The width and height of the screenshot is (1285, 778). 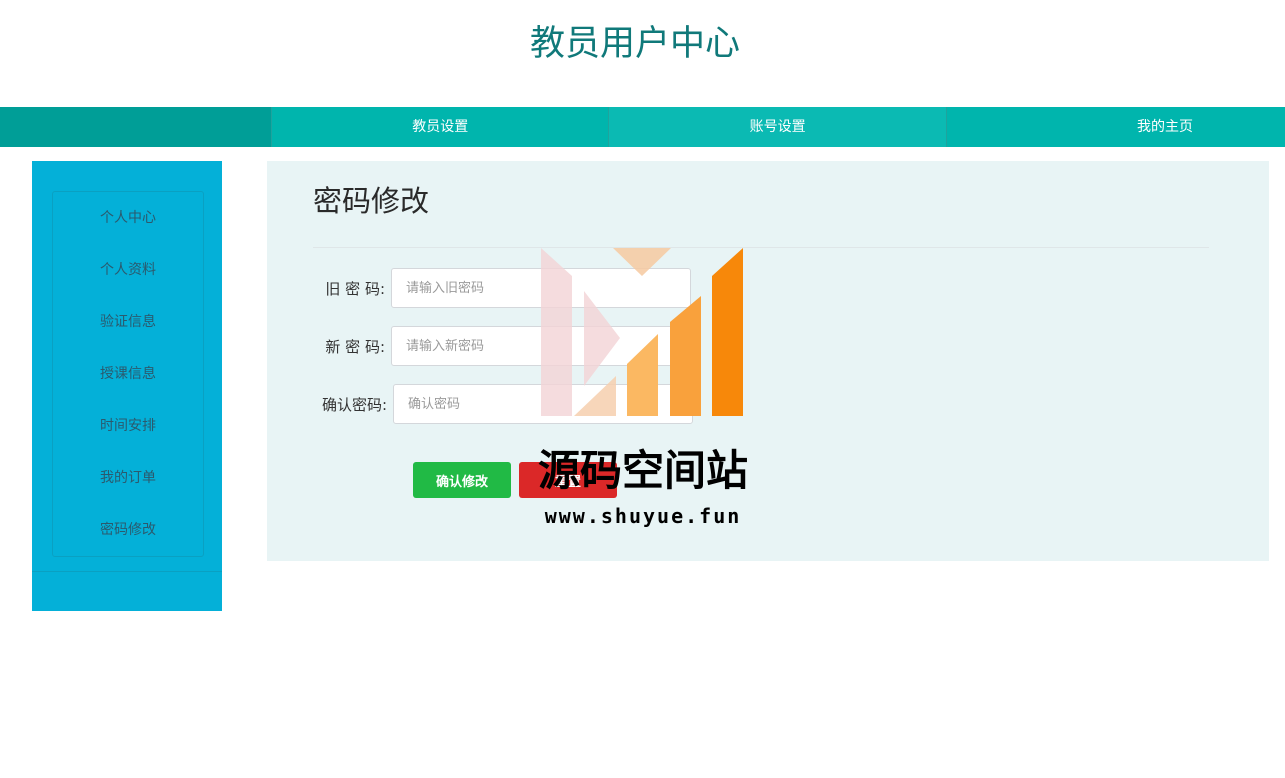 What do you see at coordinates (761, 247) in the screenshot?
I see `section-divider` at bounding box center [761, 247].